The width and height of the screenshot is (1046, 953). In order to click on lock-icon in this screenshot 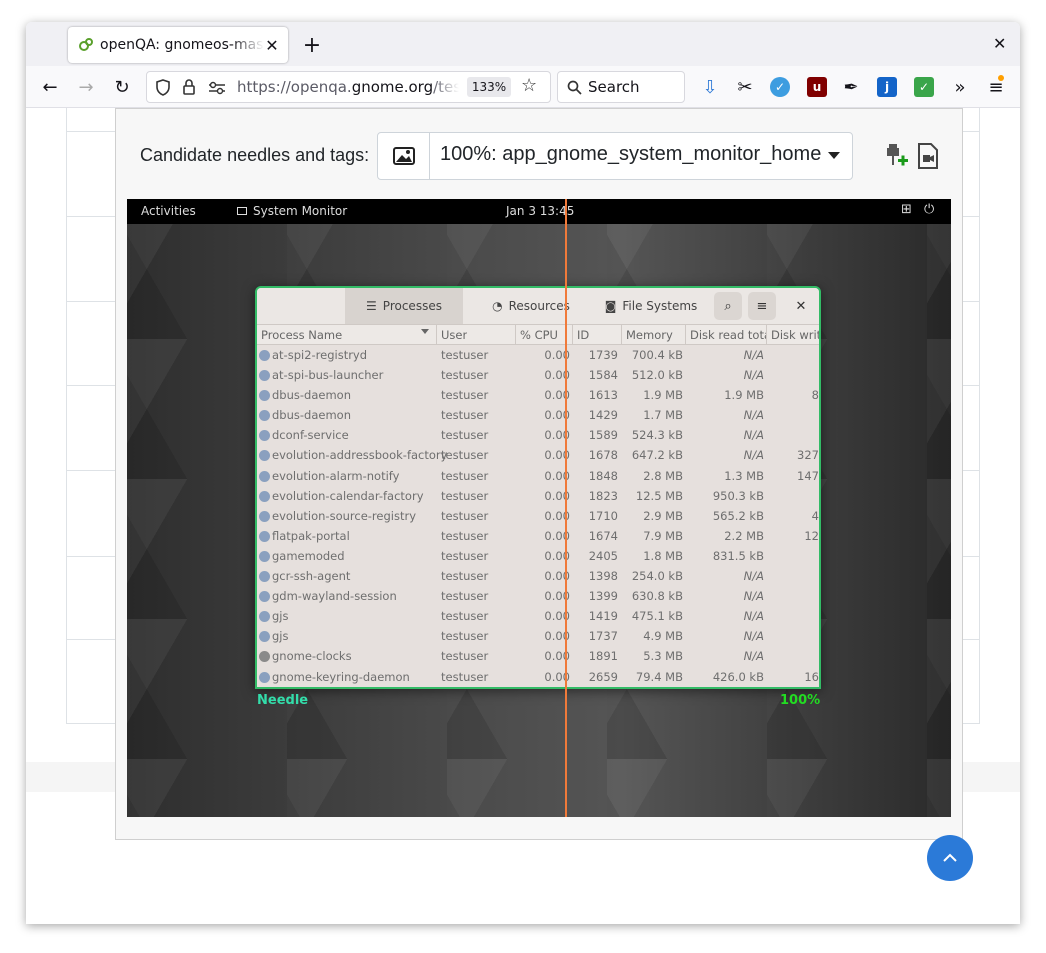, I will do `click(189, 87)`.